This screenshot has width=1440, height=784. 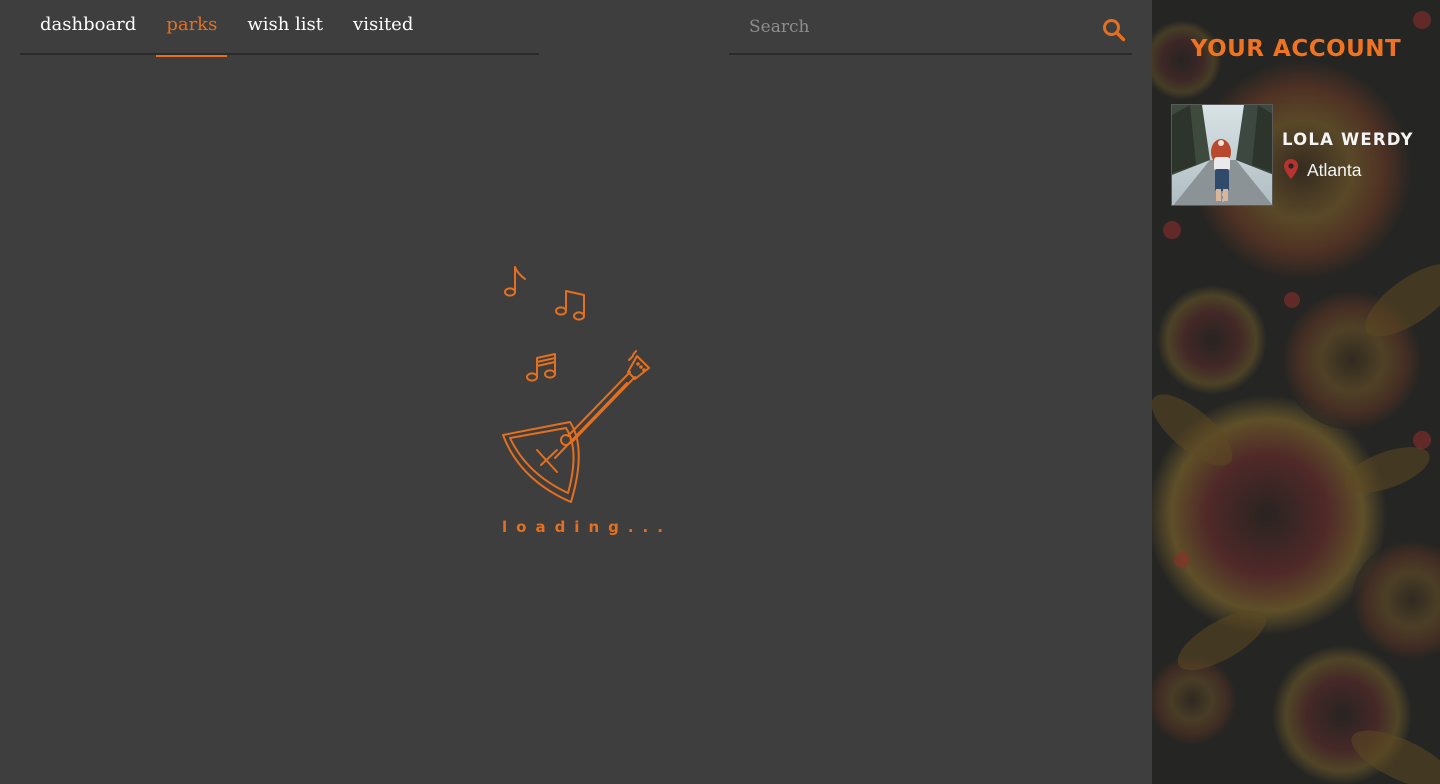 What do you see at coordinates (515, 281) in the screenshot?
I see `music-note-icon` at bounding box center [515, 281].